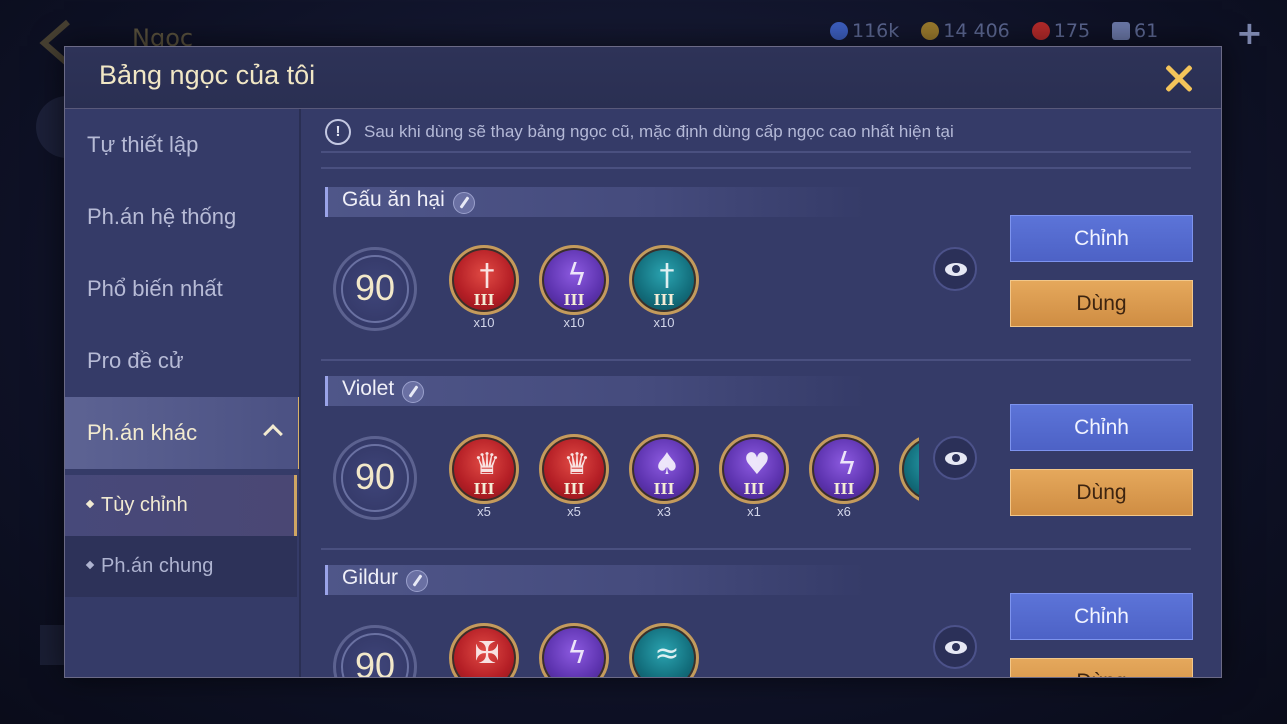 This screenshot has width=1287, height=724. What do you see at coordinates (664, 511) in the screenshot?
I see `arcana-count: x3` at bounding box center [664, 511].